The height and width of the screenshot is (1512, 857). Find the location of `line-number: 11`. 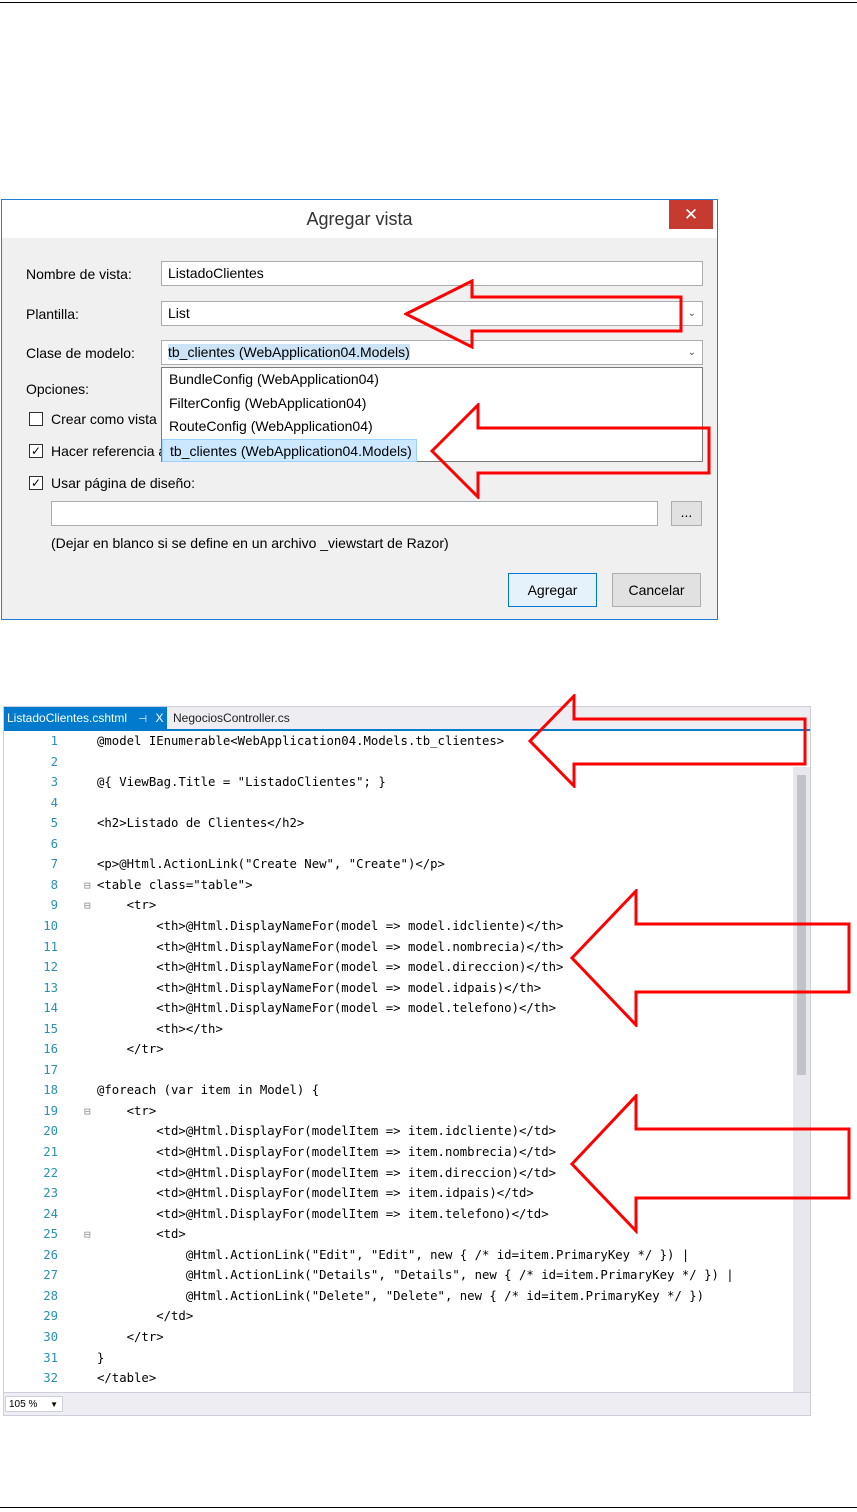

line-number: 11 is located at coordinates (50, 946).